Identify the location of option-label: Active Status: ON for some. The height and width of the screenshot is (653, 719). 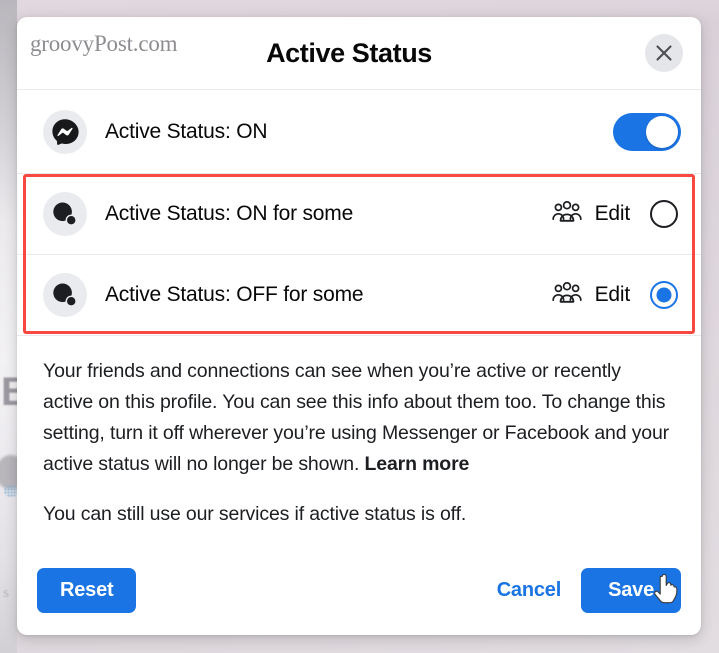
(229, 213).